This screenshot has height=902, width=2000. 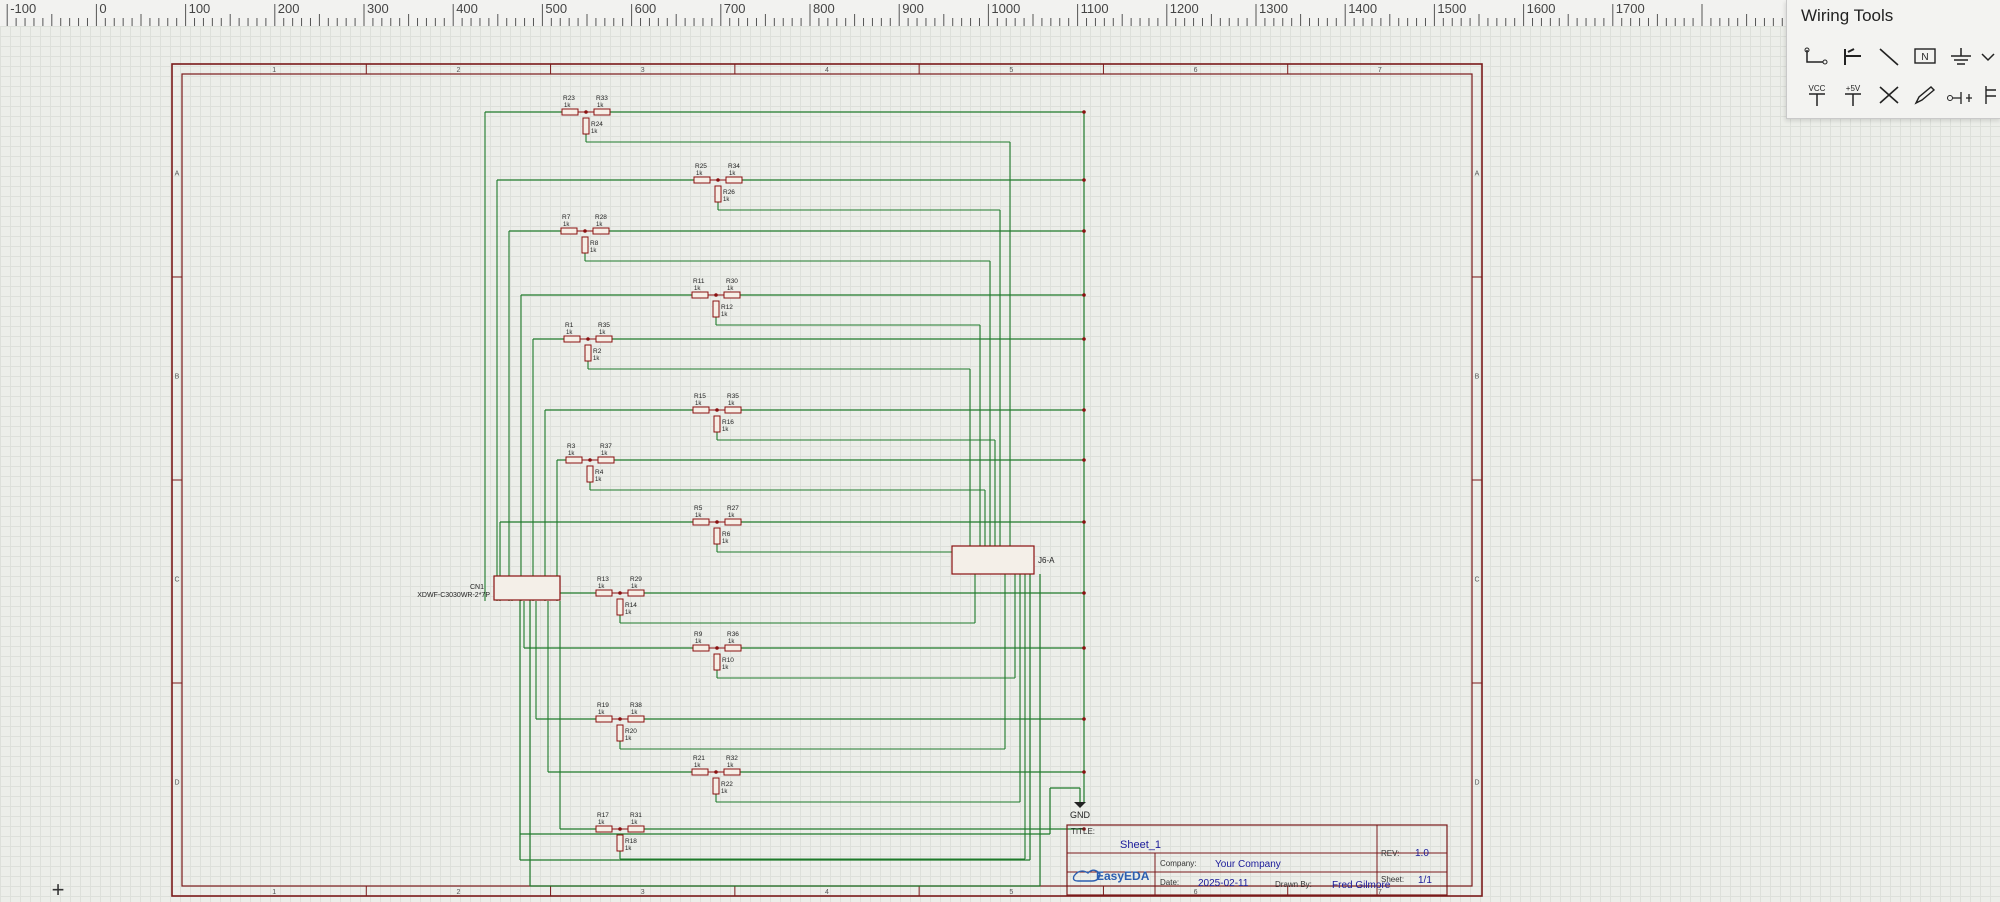 I want to click on resistor-designator: R21, so click(x=699, y=758).